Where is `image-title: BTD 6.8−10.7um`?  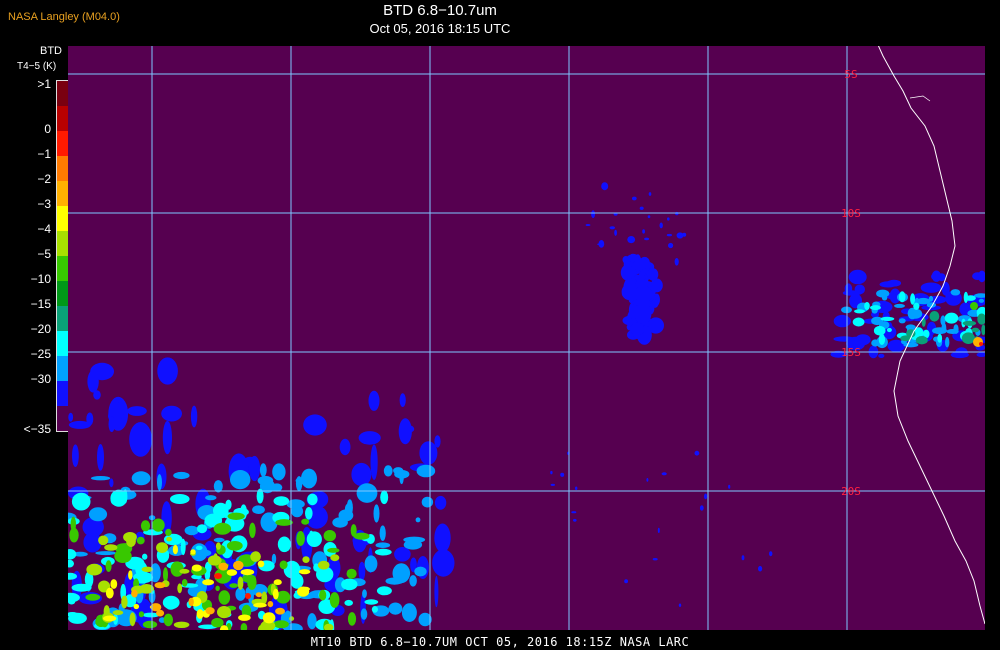
image-title: BTD 6.8−10.7um is located at coordinates (440, 10).